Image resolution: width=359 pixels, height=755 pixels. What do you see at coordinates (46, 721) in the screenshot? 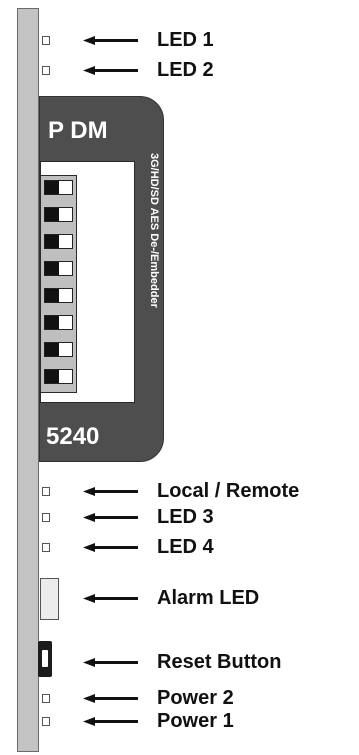
I see `power-1-indicator` at bounding box center [46, 721].